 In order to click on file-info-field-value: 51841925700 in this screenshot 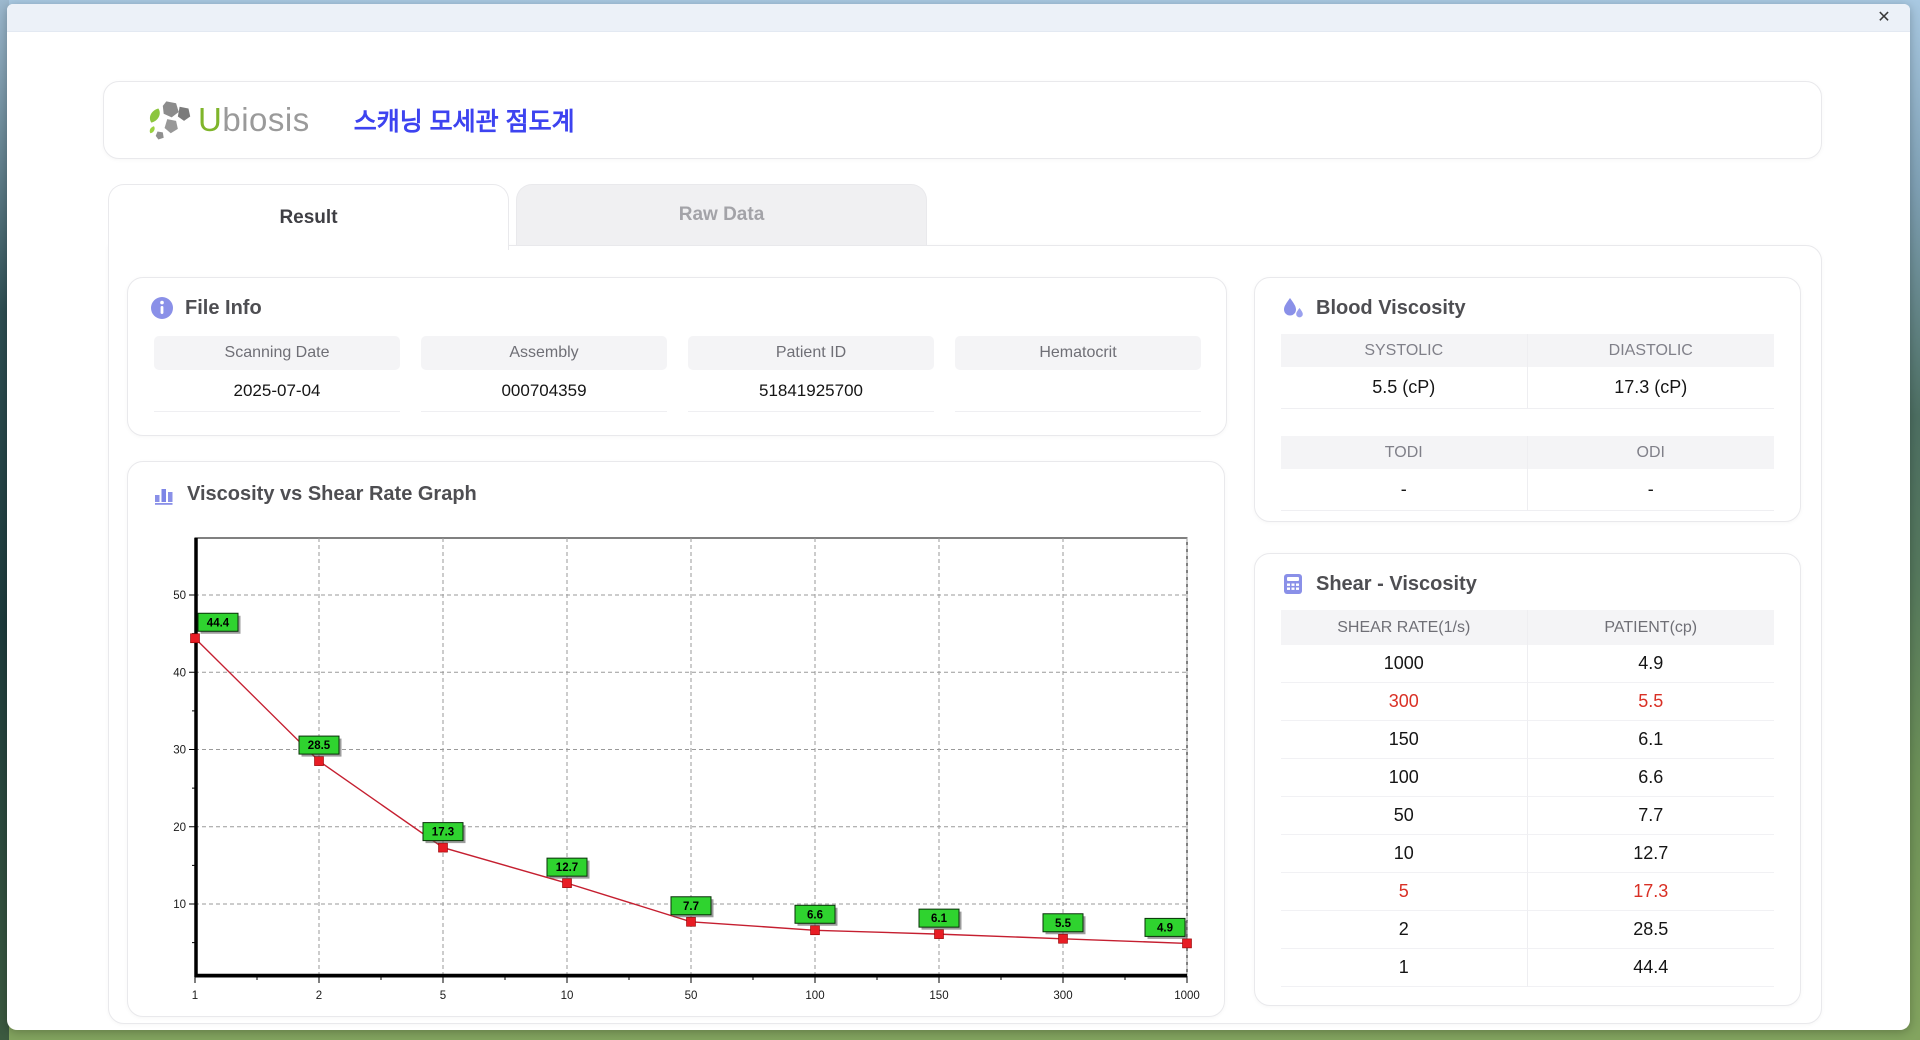, I will do `click(811, 391)`.